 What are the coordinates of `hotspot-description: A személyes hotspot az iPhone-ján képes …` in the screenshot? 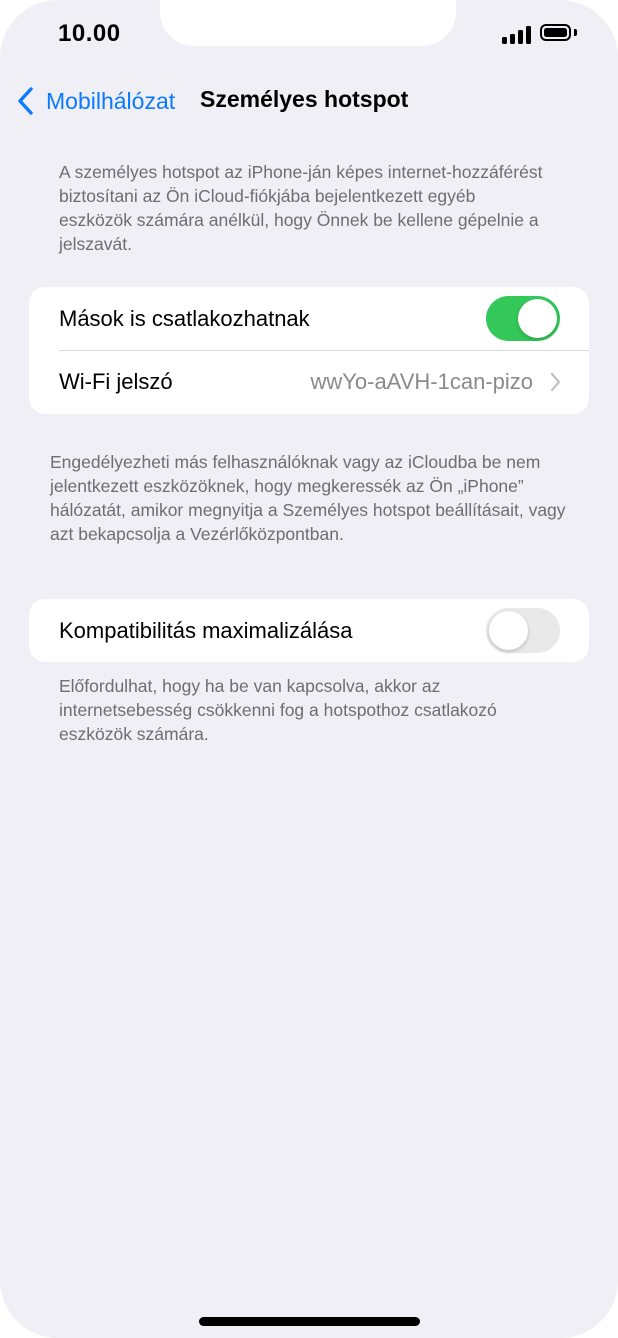 It's located at (301, 208).